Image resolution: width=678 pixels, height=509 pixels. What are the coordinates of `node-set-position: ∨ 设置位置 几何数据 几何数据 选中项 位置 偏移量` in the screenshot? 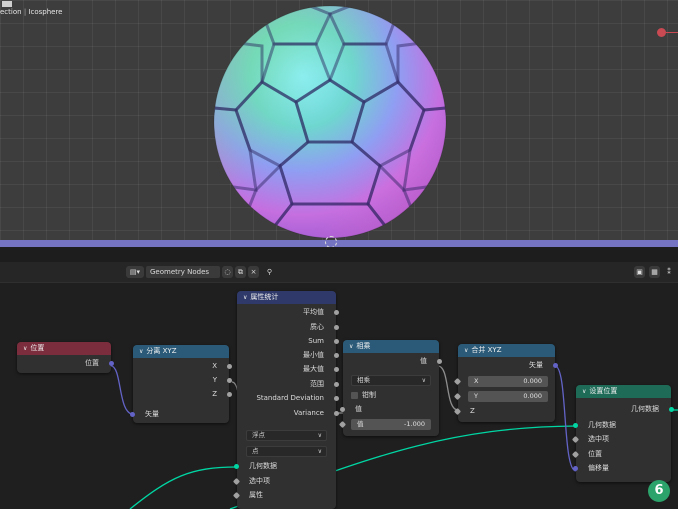 It's located at (622, 433).